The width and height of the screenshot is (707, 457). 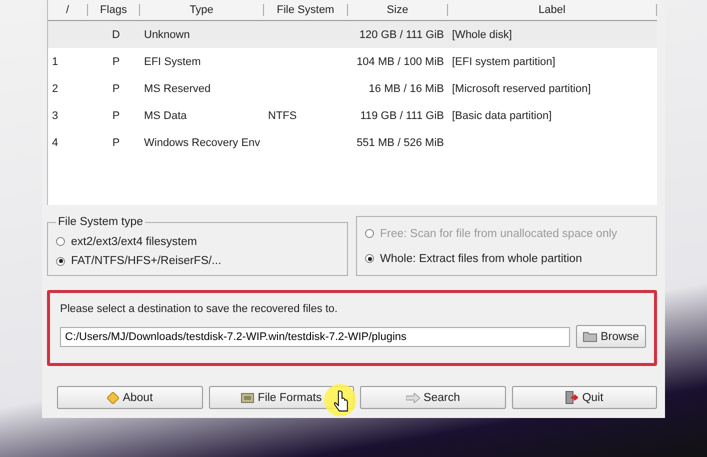 I want to click on table-cell-text: Windows Recovery Env, so click(x=202, y=142).